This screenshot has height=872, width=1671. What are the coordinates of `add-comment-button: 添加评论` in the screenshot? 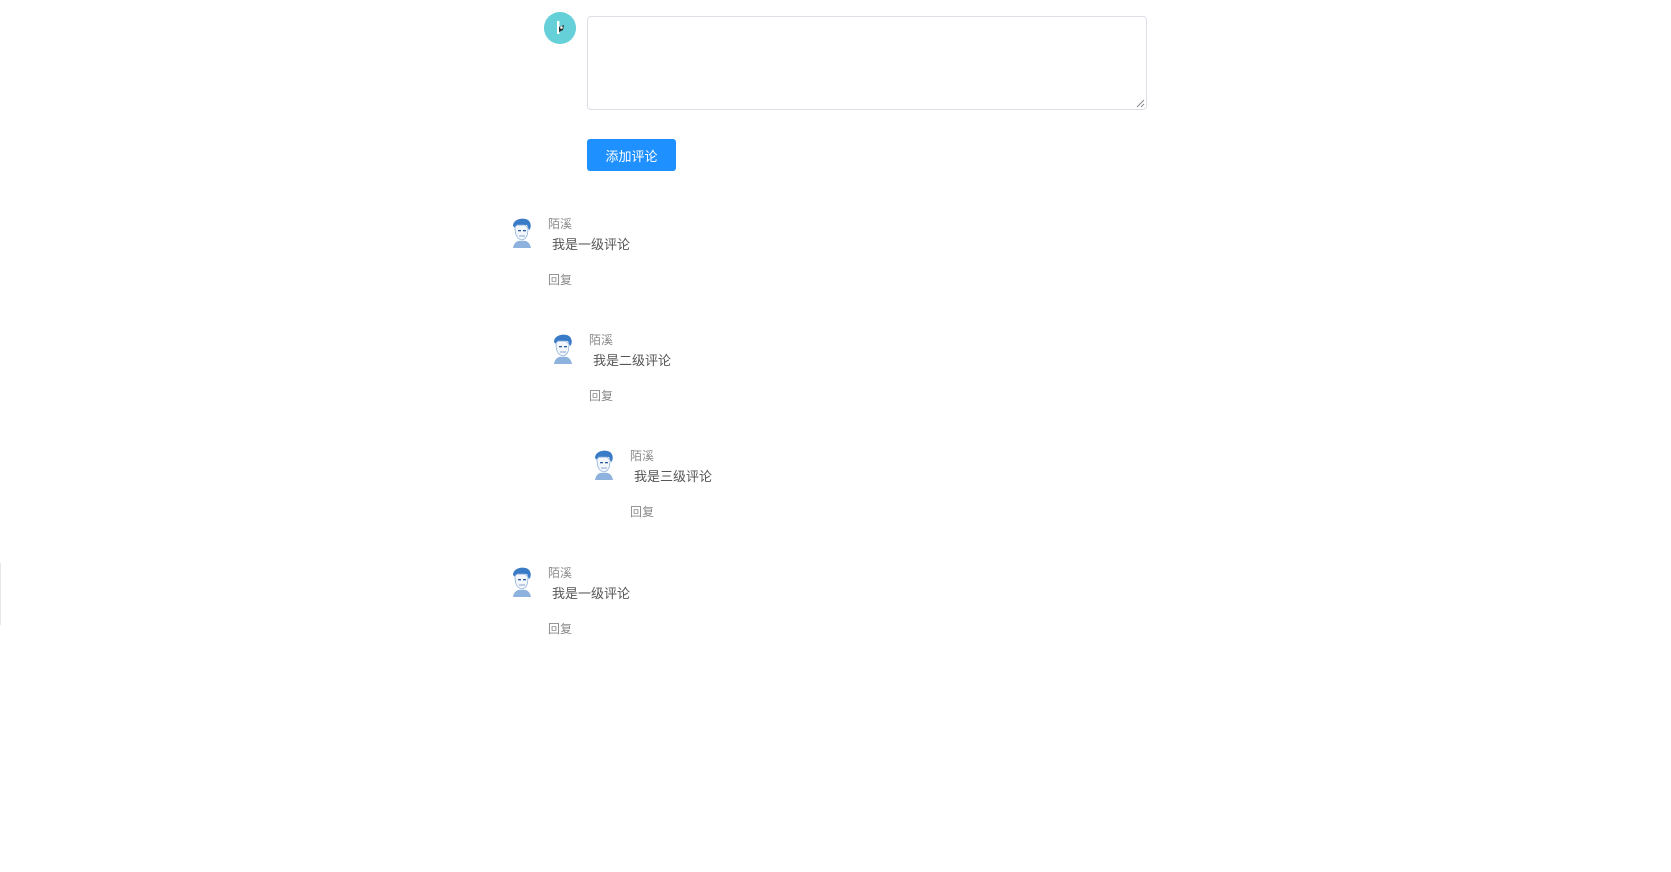 It's located at (631, 155).